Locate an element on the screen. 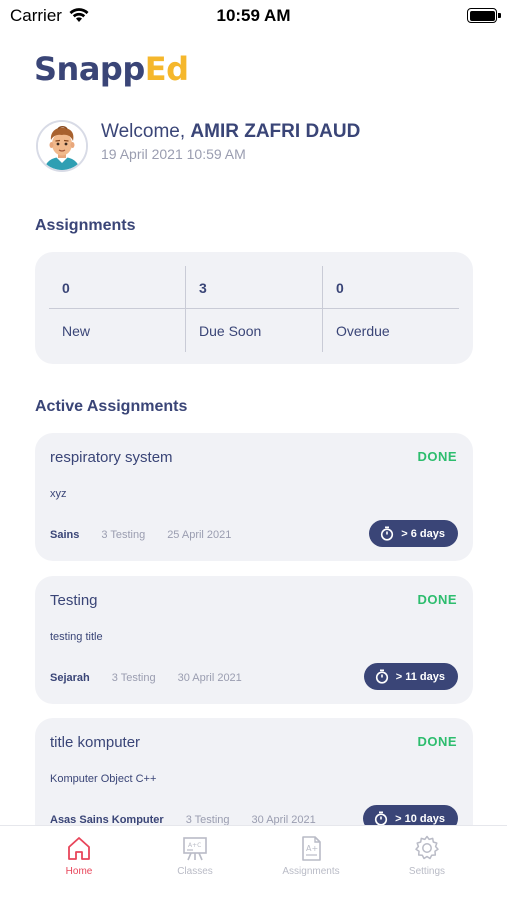 This screenshot has width=507, height=900. active-assignments-title: Active Assignments is located at coordinates (111, 406).